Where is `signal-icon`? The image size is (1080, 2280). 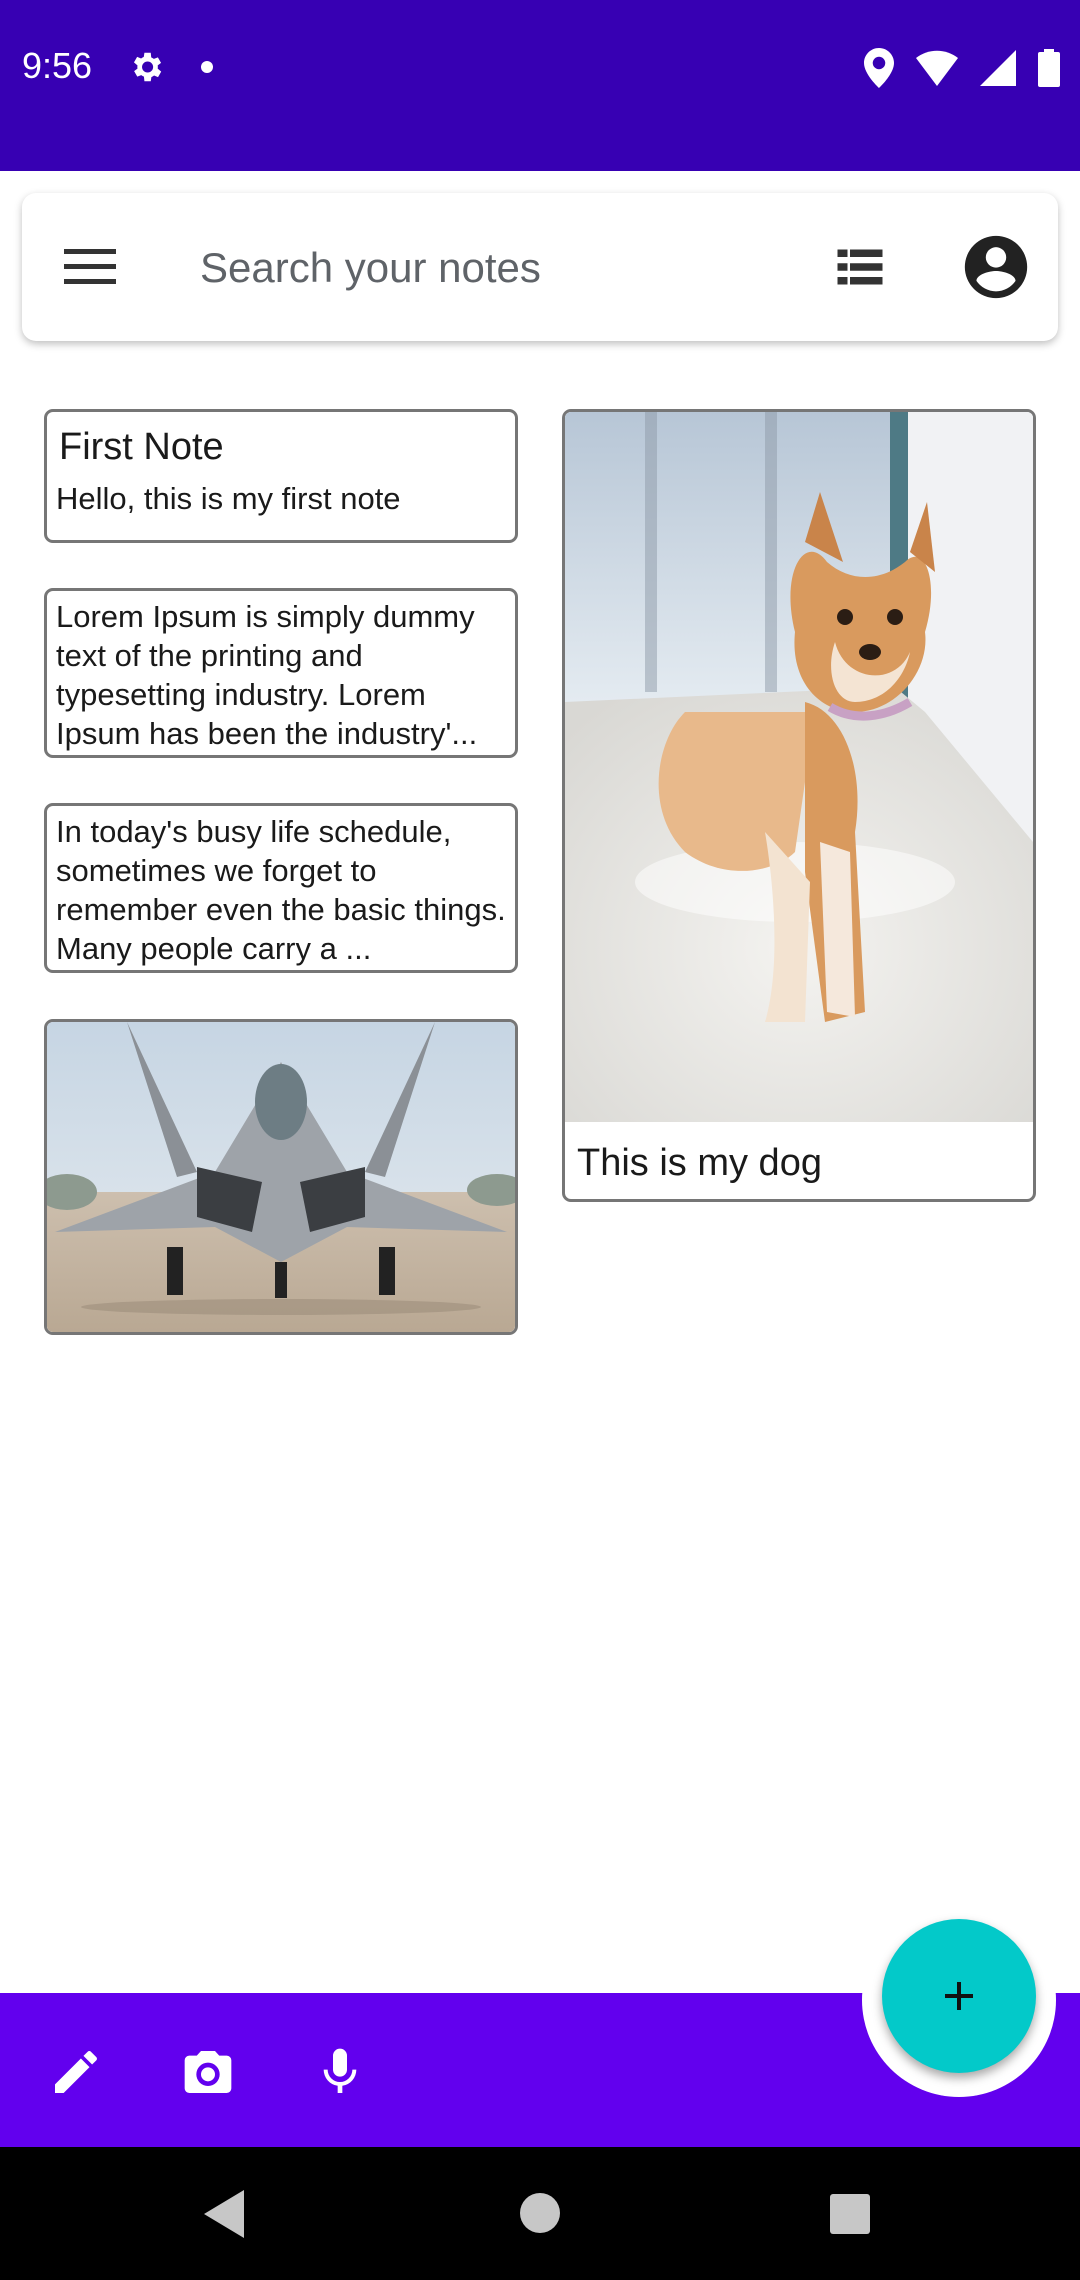 signal-icon is located at coordinates (998, 68).